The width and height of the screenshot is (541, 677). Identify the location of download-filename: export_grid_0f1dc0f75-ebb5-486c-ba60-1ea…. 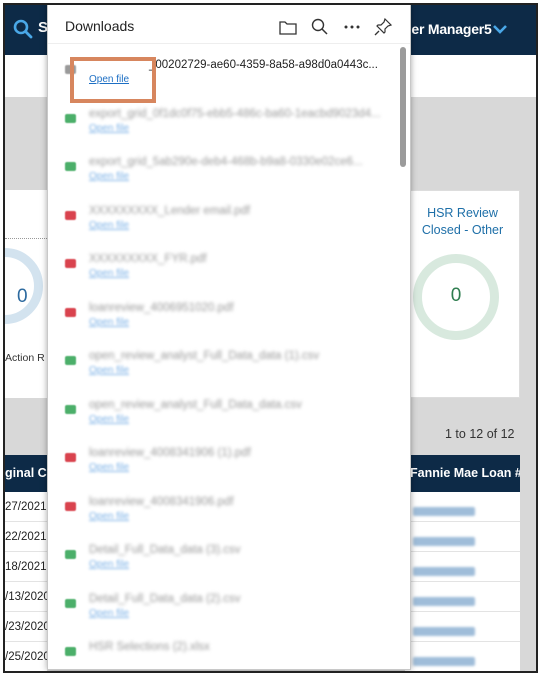
(235, 113).